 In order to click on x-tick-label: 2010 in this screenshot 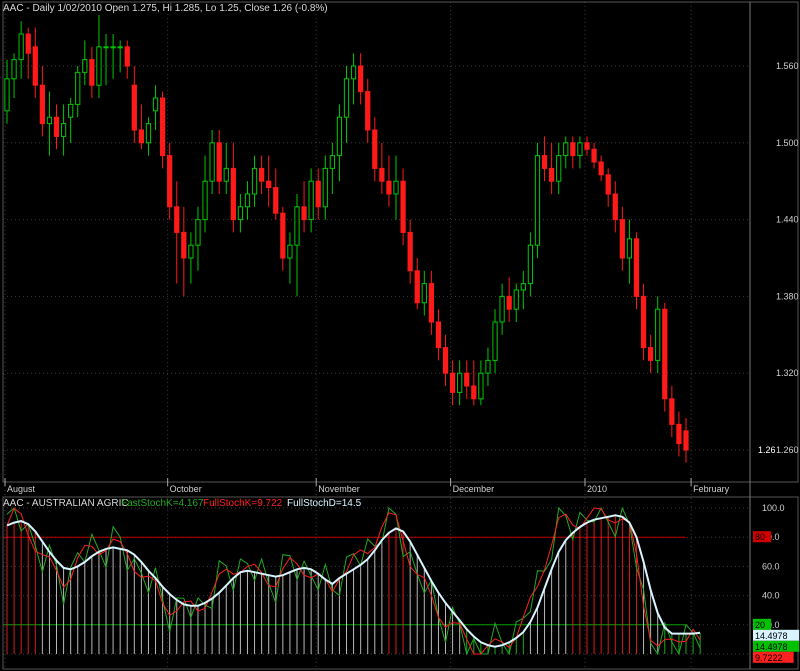, I will do `click(597, 489)`.